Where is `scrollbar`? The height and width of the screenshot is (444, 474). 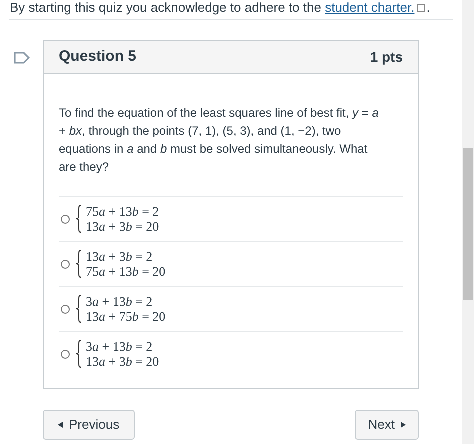 scrollbar is located at coordinates (468, 222).